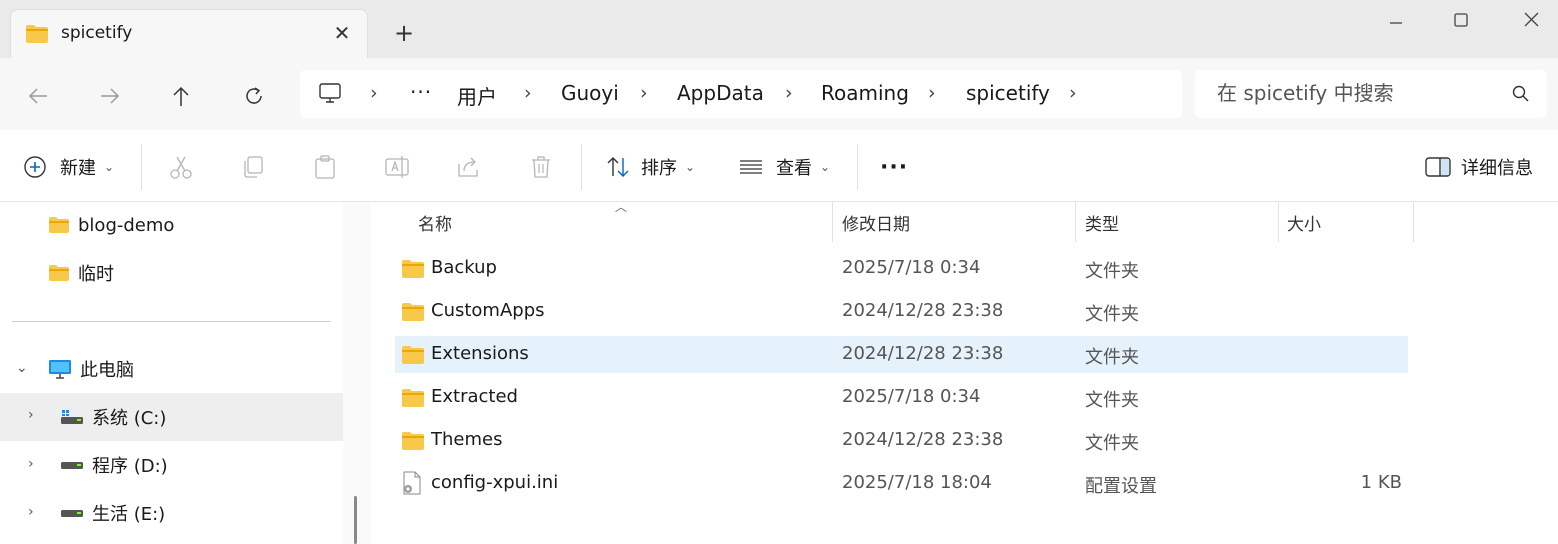 Image resolution: width=1558 pixels, height=544 pixels. Describe the element at coordinates (397, 167) in the screenshot. I see `rename-icon` at that location.